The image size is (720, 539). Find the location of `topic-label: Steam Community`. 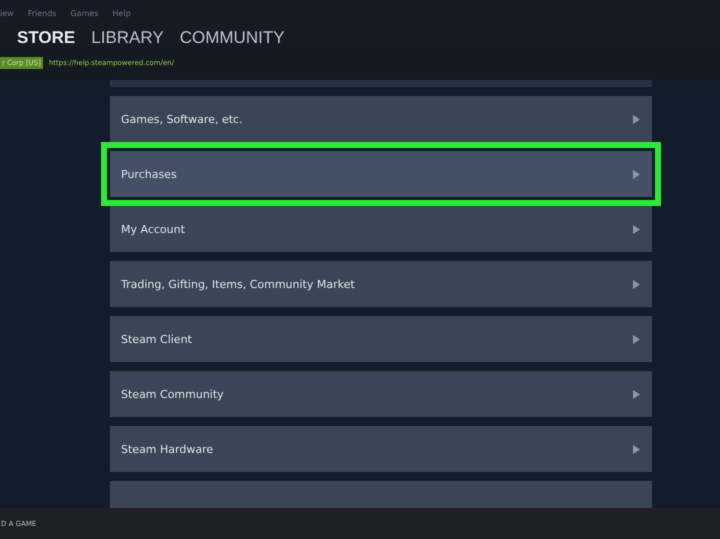

topic-label: Steam Community is located at coordinates (172, 394).